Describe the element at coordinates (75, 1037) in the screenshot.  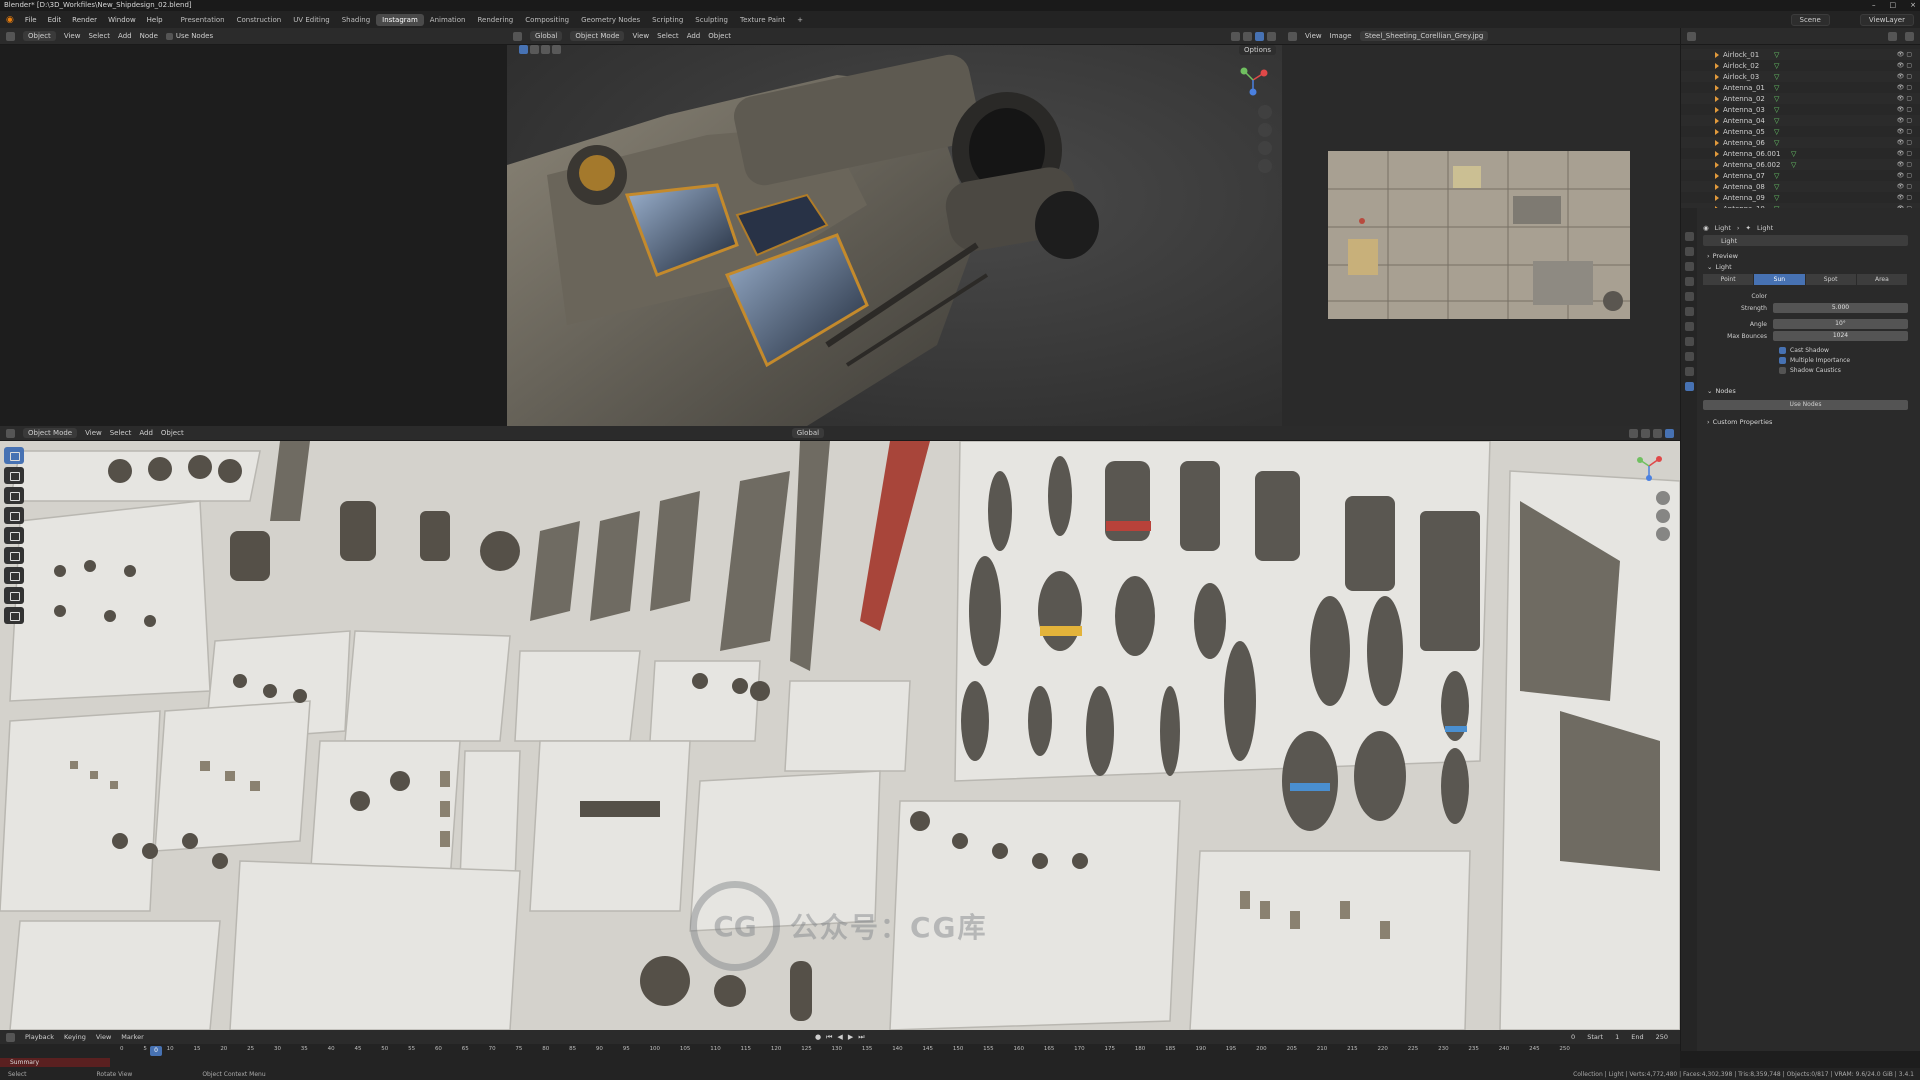
I see `timeline-menu-keying: Keying` at that location.